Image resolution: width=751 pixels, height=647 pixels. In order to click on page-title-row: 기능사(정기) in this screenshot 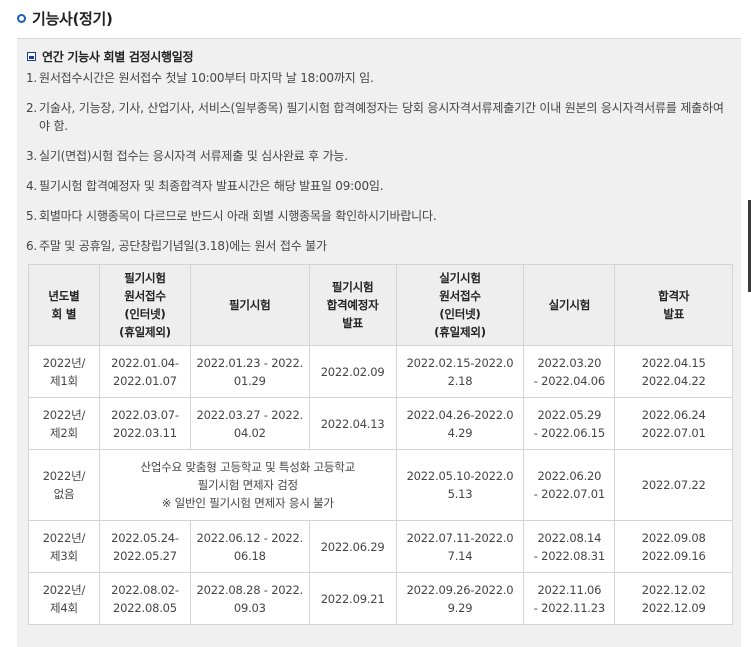, I will do `click(65, 18)`.